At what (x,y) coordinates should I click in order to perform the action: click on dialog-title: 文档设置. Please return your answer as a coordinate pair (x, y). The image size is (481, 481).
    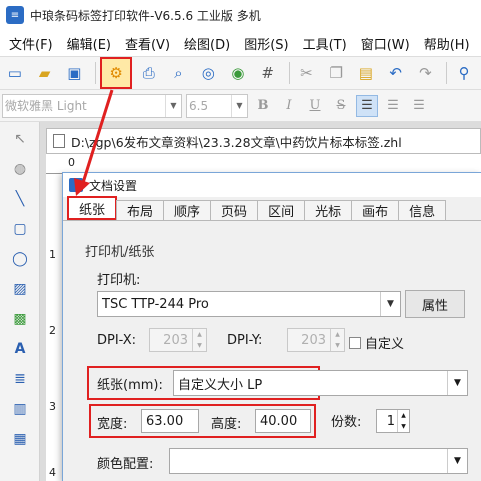
    Looking at the image, I should click on (113, 185).